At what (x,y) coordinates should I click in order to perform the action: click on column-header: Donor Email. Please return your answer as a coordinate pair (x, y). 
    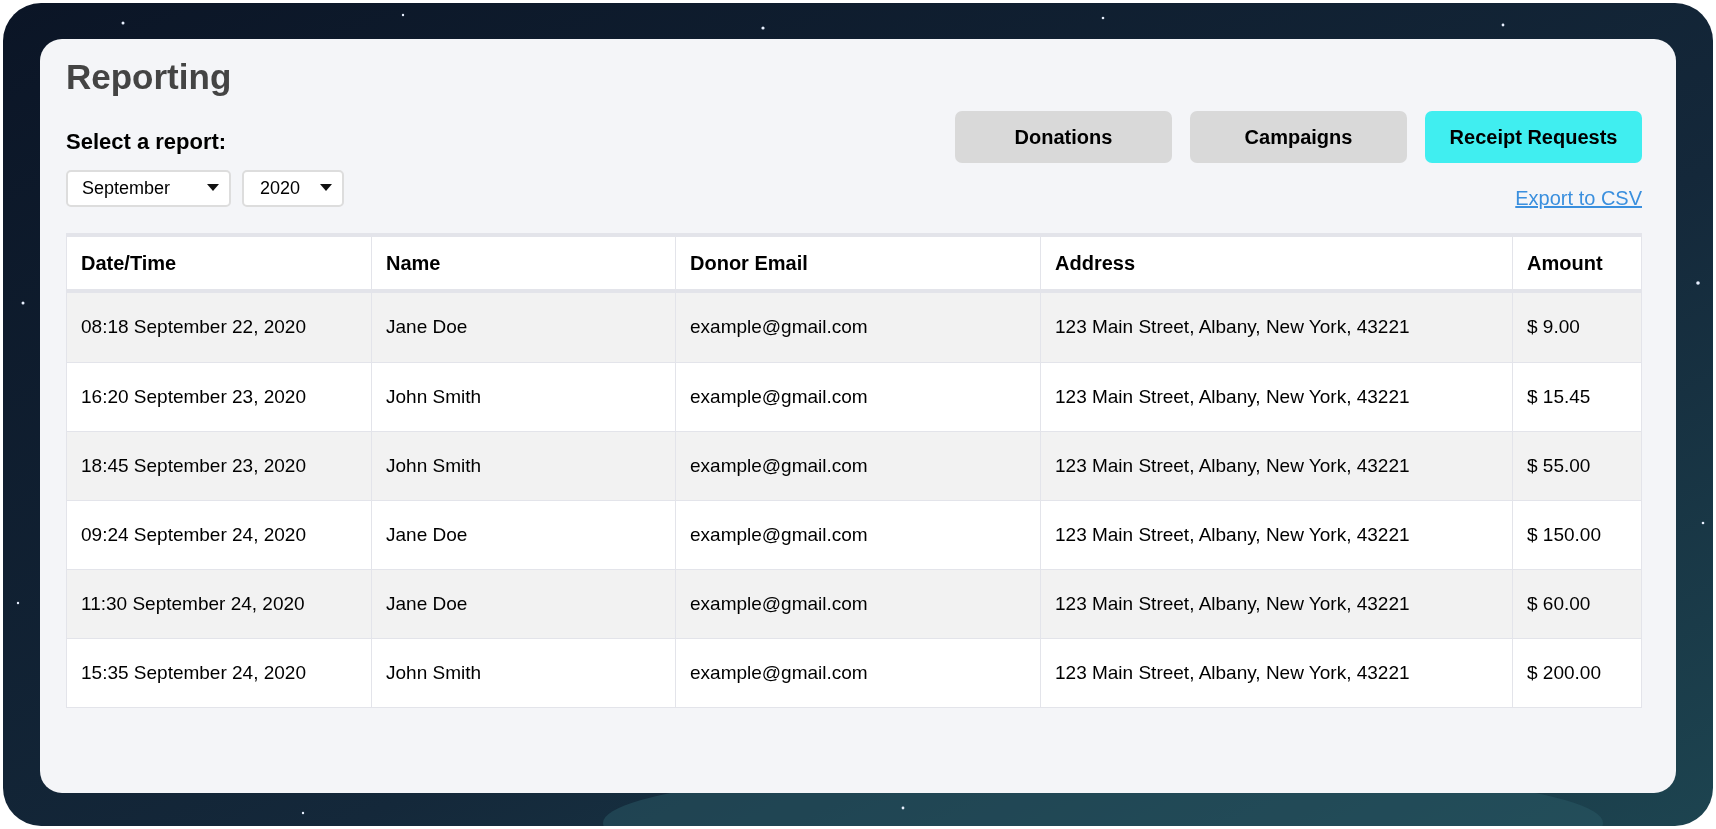
    Looking at the image, I should click on (857, 263).